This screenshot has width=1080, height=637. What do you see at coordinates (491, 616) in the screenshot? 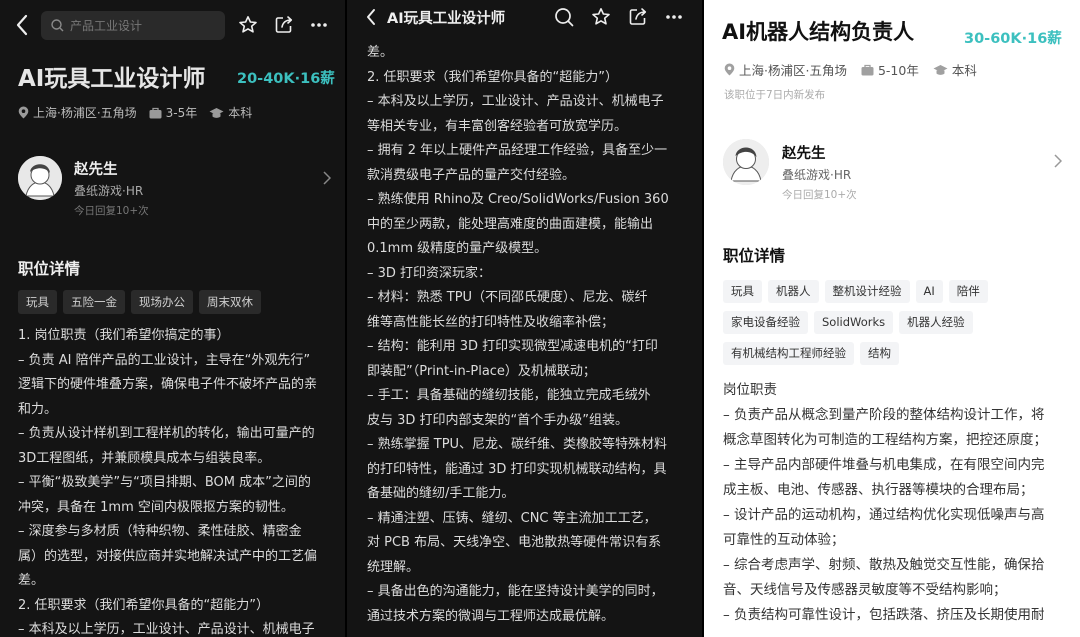
I see `text-line: 通过技术方案的微调与工程师达成最优解。` at bounding box center [491, 616].